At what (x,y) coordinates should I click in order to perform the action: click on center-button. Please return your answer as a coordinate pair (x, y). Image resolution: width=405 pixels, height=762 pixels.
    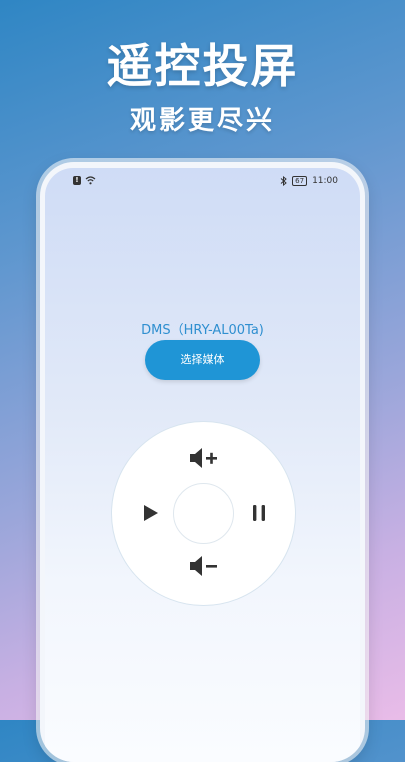
    Looking at the image, I should click on (203, 513).